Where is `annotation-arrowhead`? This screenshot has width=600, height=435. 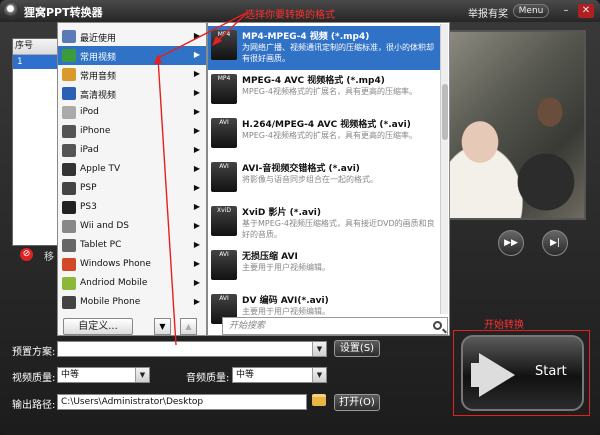
annotation-arrowhead is located at coordinates (158, 59).